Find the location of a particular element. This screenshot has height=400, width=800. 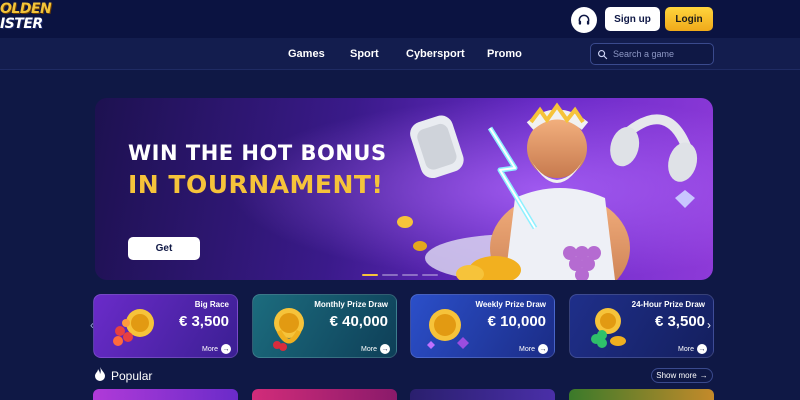

fruit-icon is located at coordinates (133, 327).